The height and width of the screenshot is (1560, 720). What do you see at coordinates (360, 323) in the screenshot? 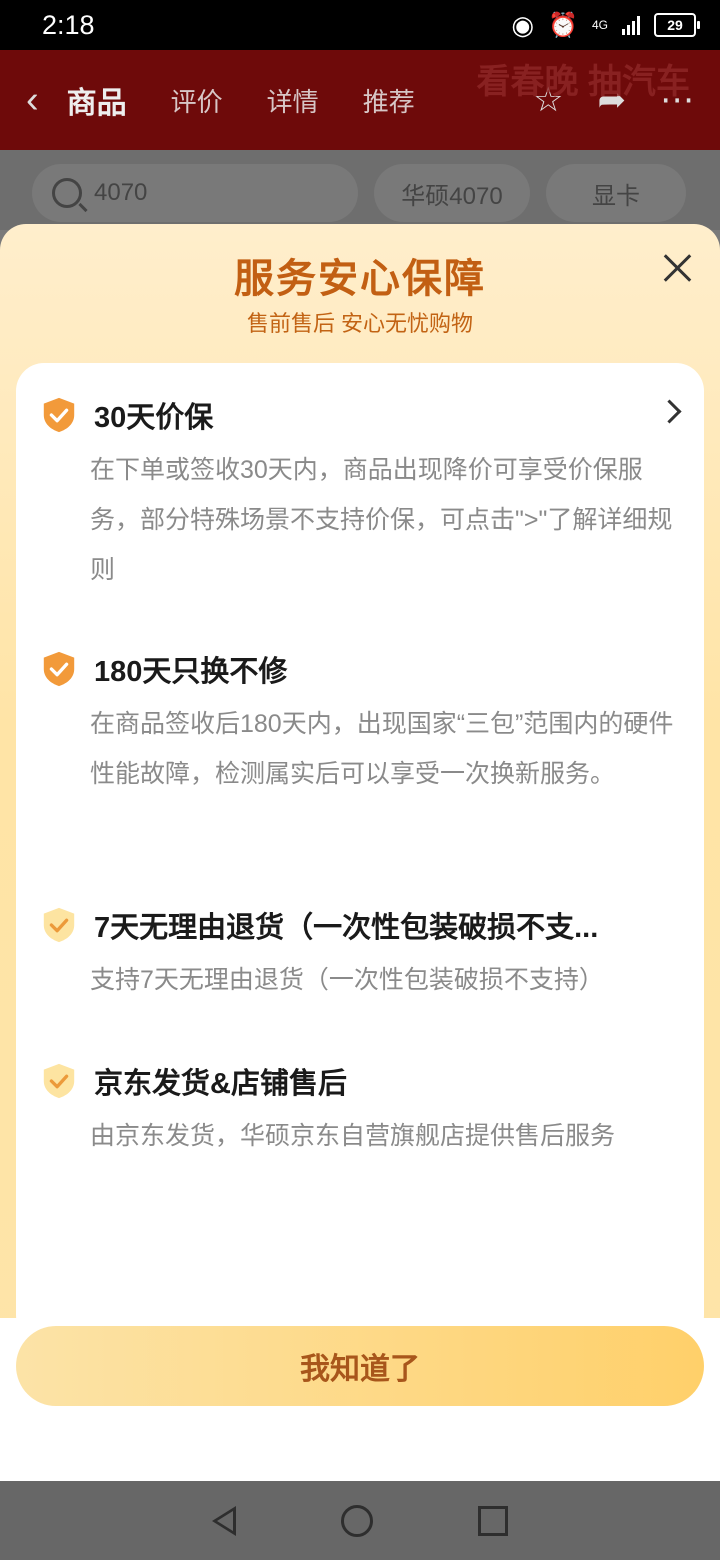
I see `sheet-subtitle: 售前售后 安心无忧购物` at bounding box center [360, 323].